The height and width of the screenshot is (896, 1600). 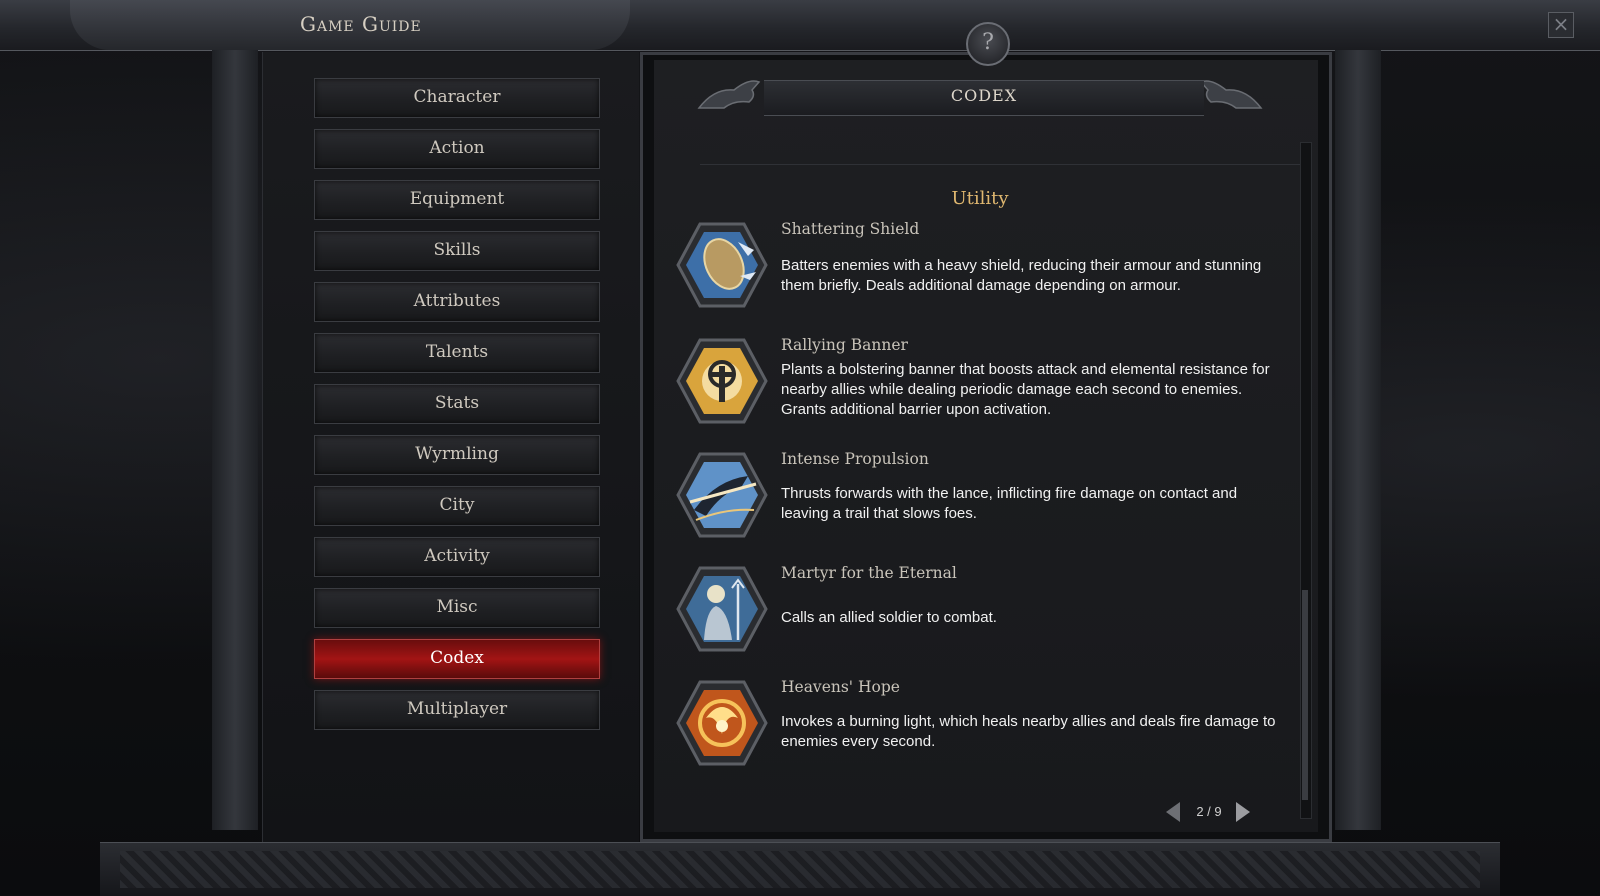 What do you see at coordinates (361, 24) in the screenshot?
I see `window-title: Game Guide` at bounding box center [361, 24].